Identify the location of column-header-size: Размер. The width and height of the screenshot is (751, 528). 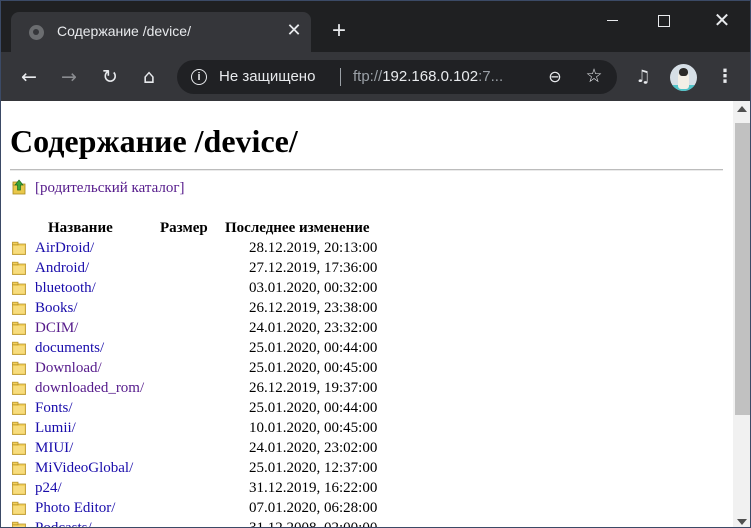
(184, 228).